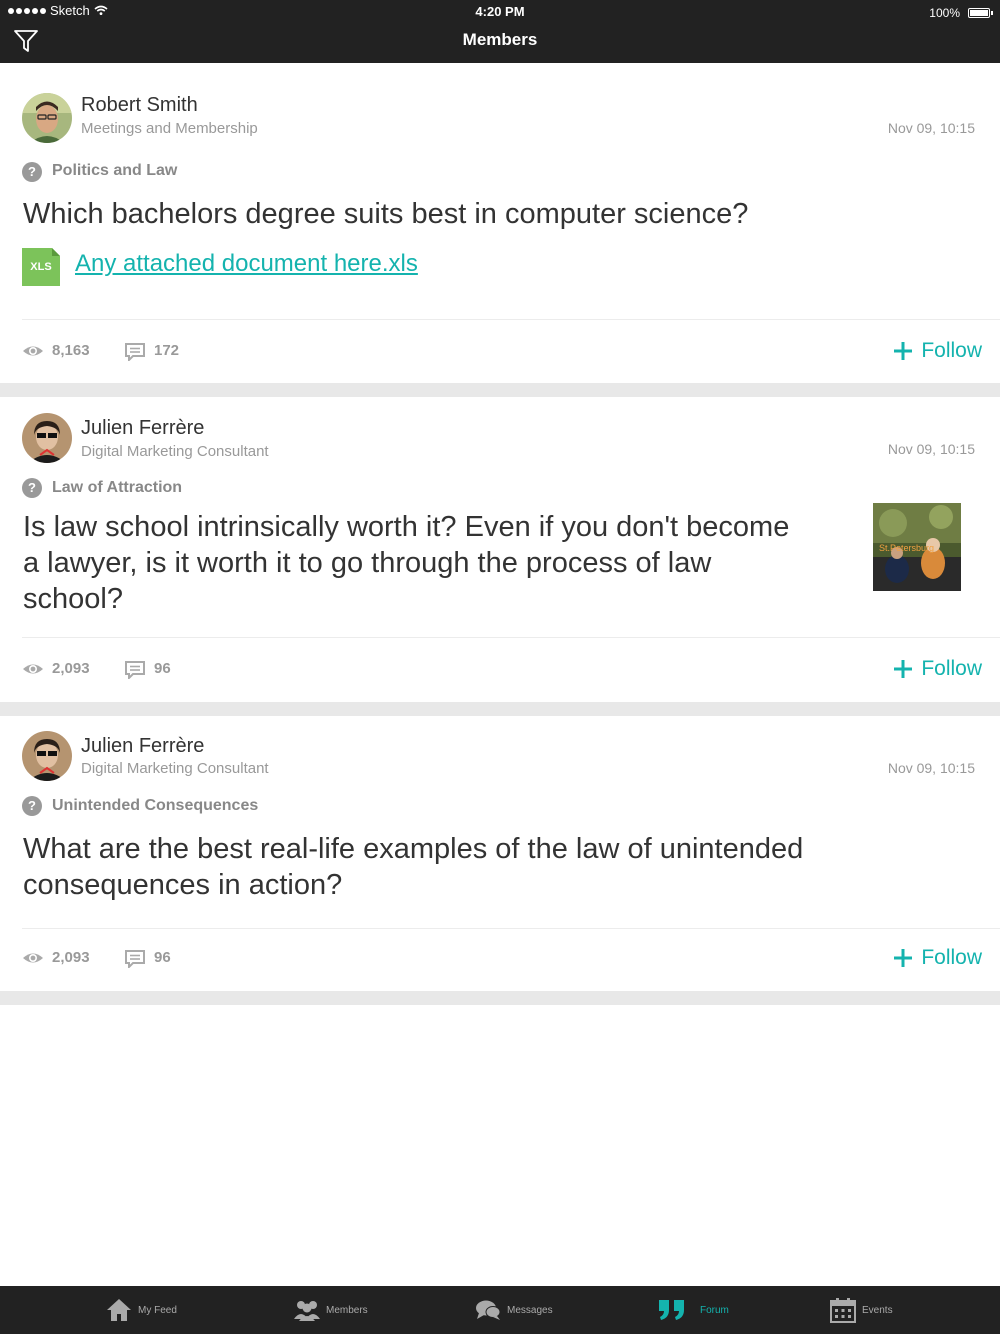  Describe the element at coordinates (907, 548) in the screenshot. I see `thumbnail-caption: St.Petersburg` at that location.